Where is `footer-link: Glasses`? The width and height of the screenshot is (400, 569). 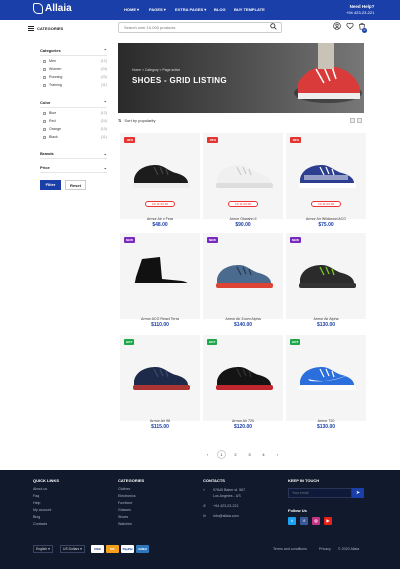 footer-link: Glasses is located at coordinates (124, 510).